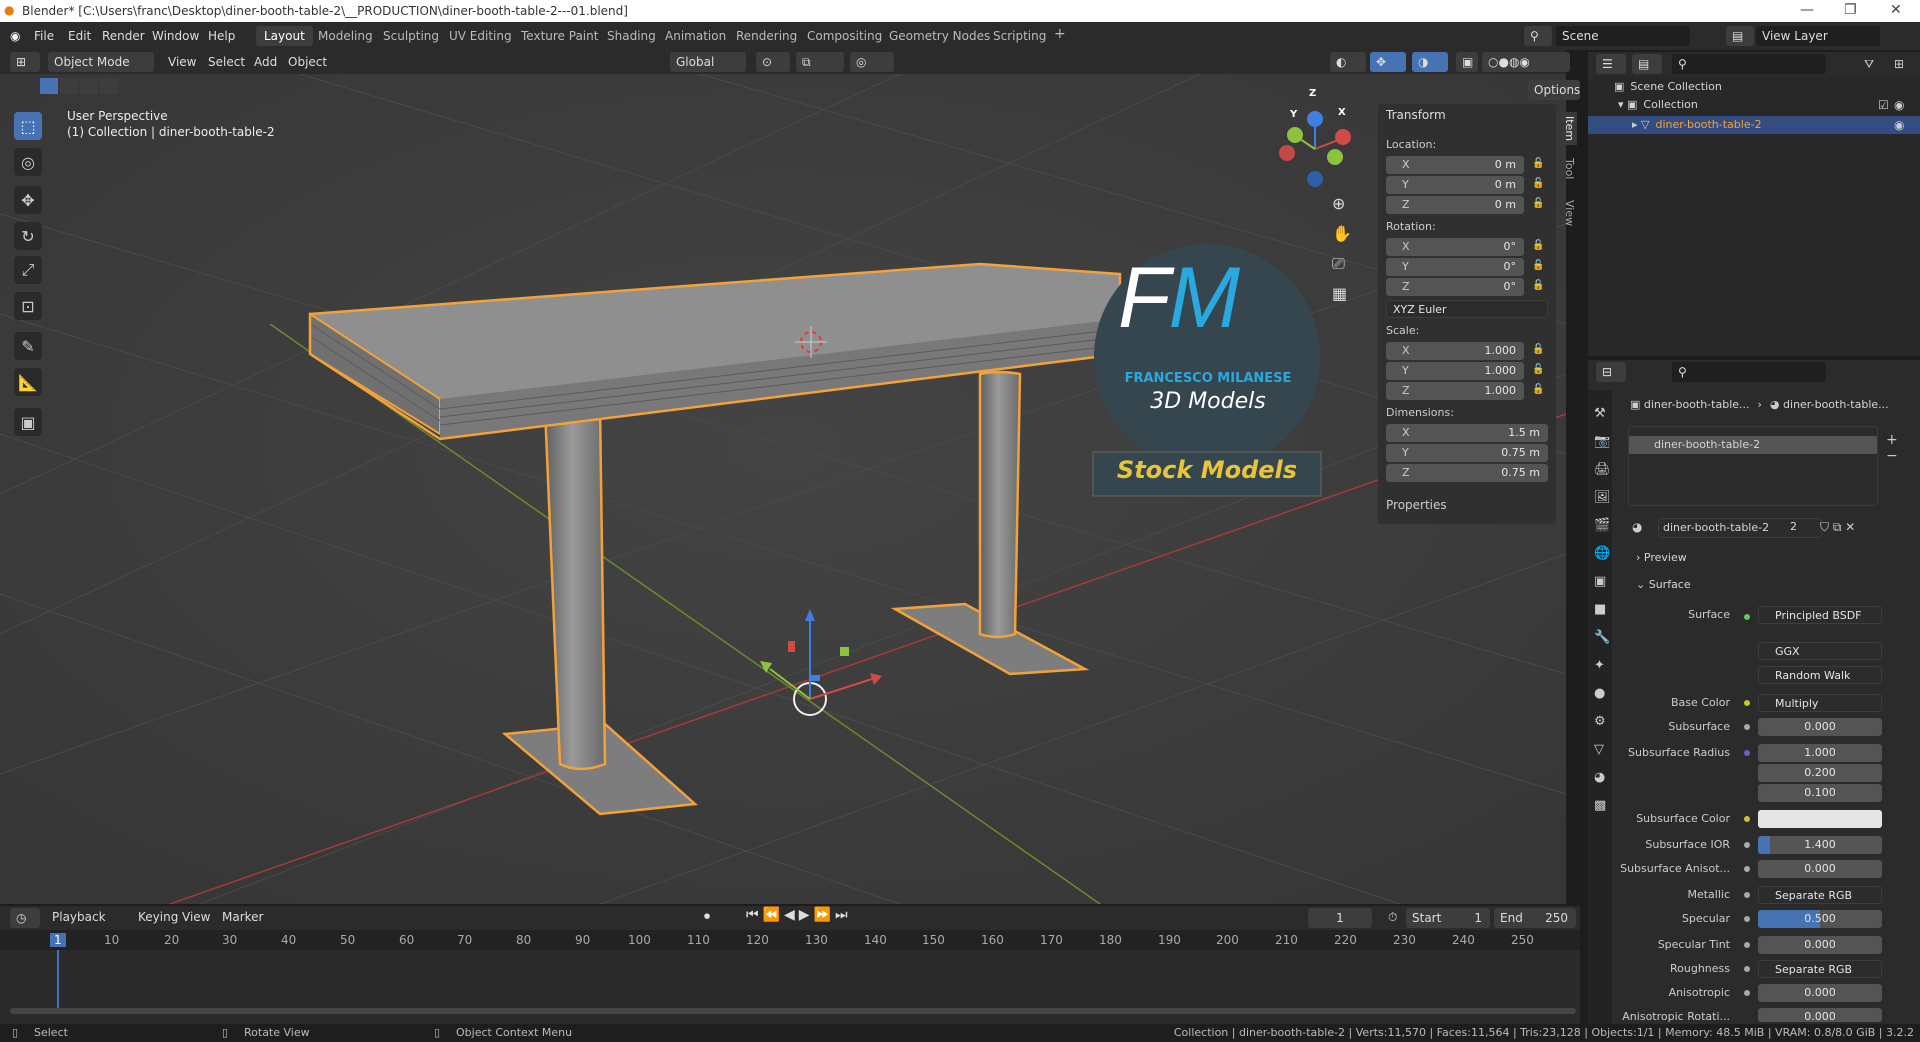  Describe the element at coordinates (28, 270) in the screenshot. I see `scale-tool-icon: ⤢` at that location.